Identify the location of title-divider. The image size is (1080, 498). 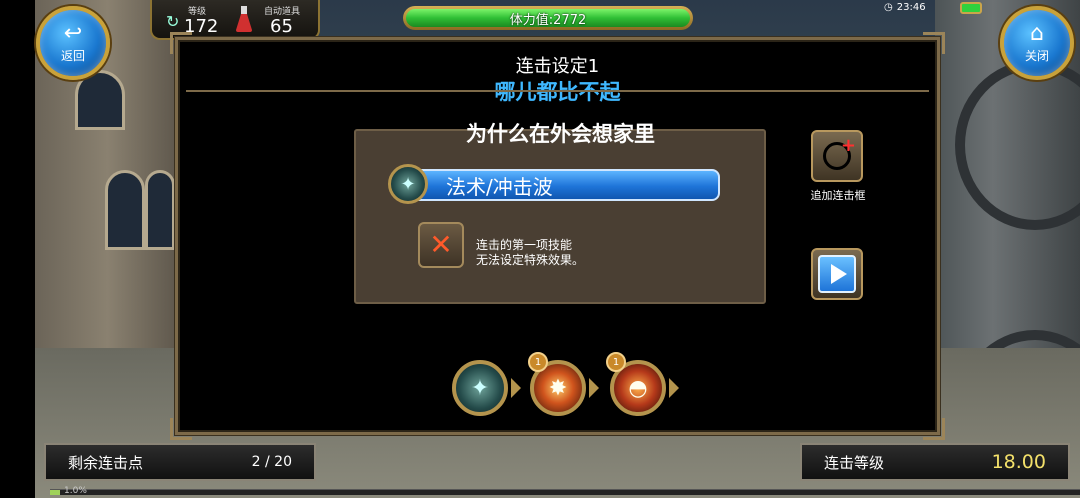
(557, 91).